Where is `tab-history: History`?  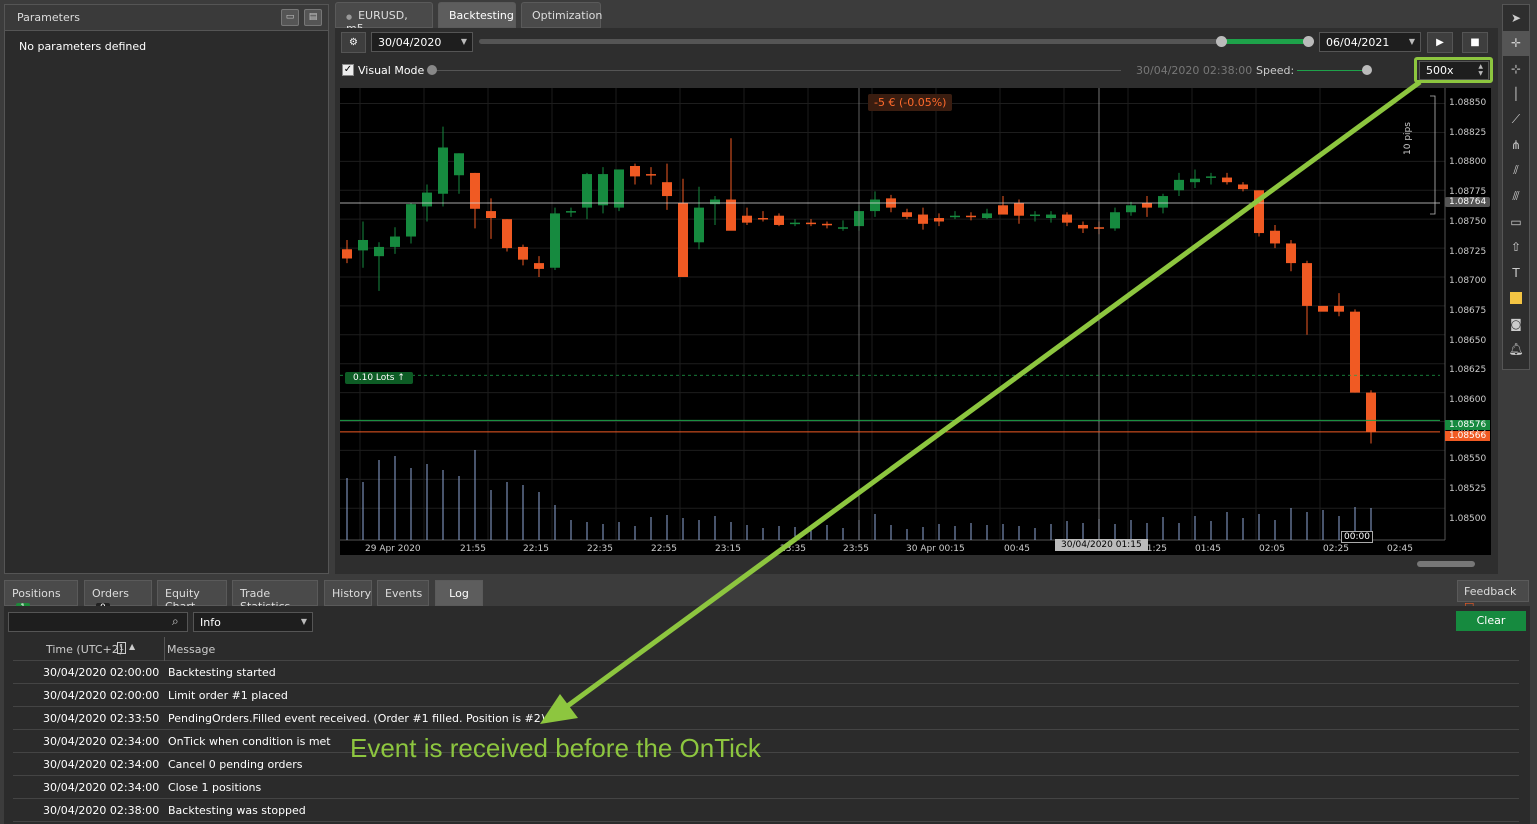 tab-history: History is located at coordinates (348, 593).